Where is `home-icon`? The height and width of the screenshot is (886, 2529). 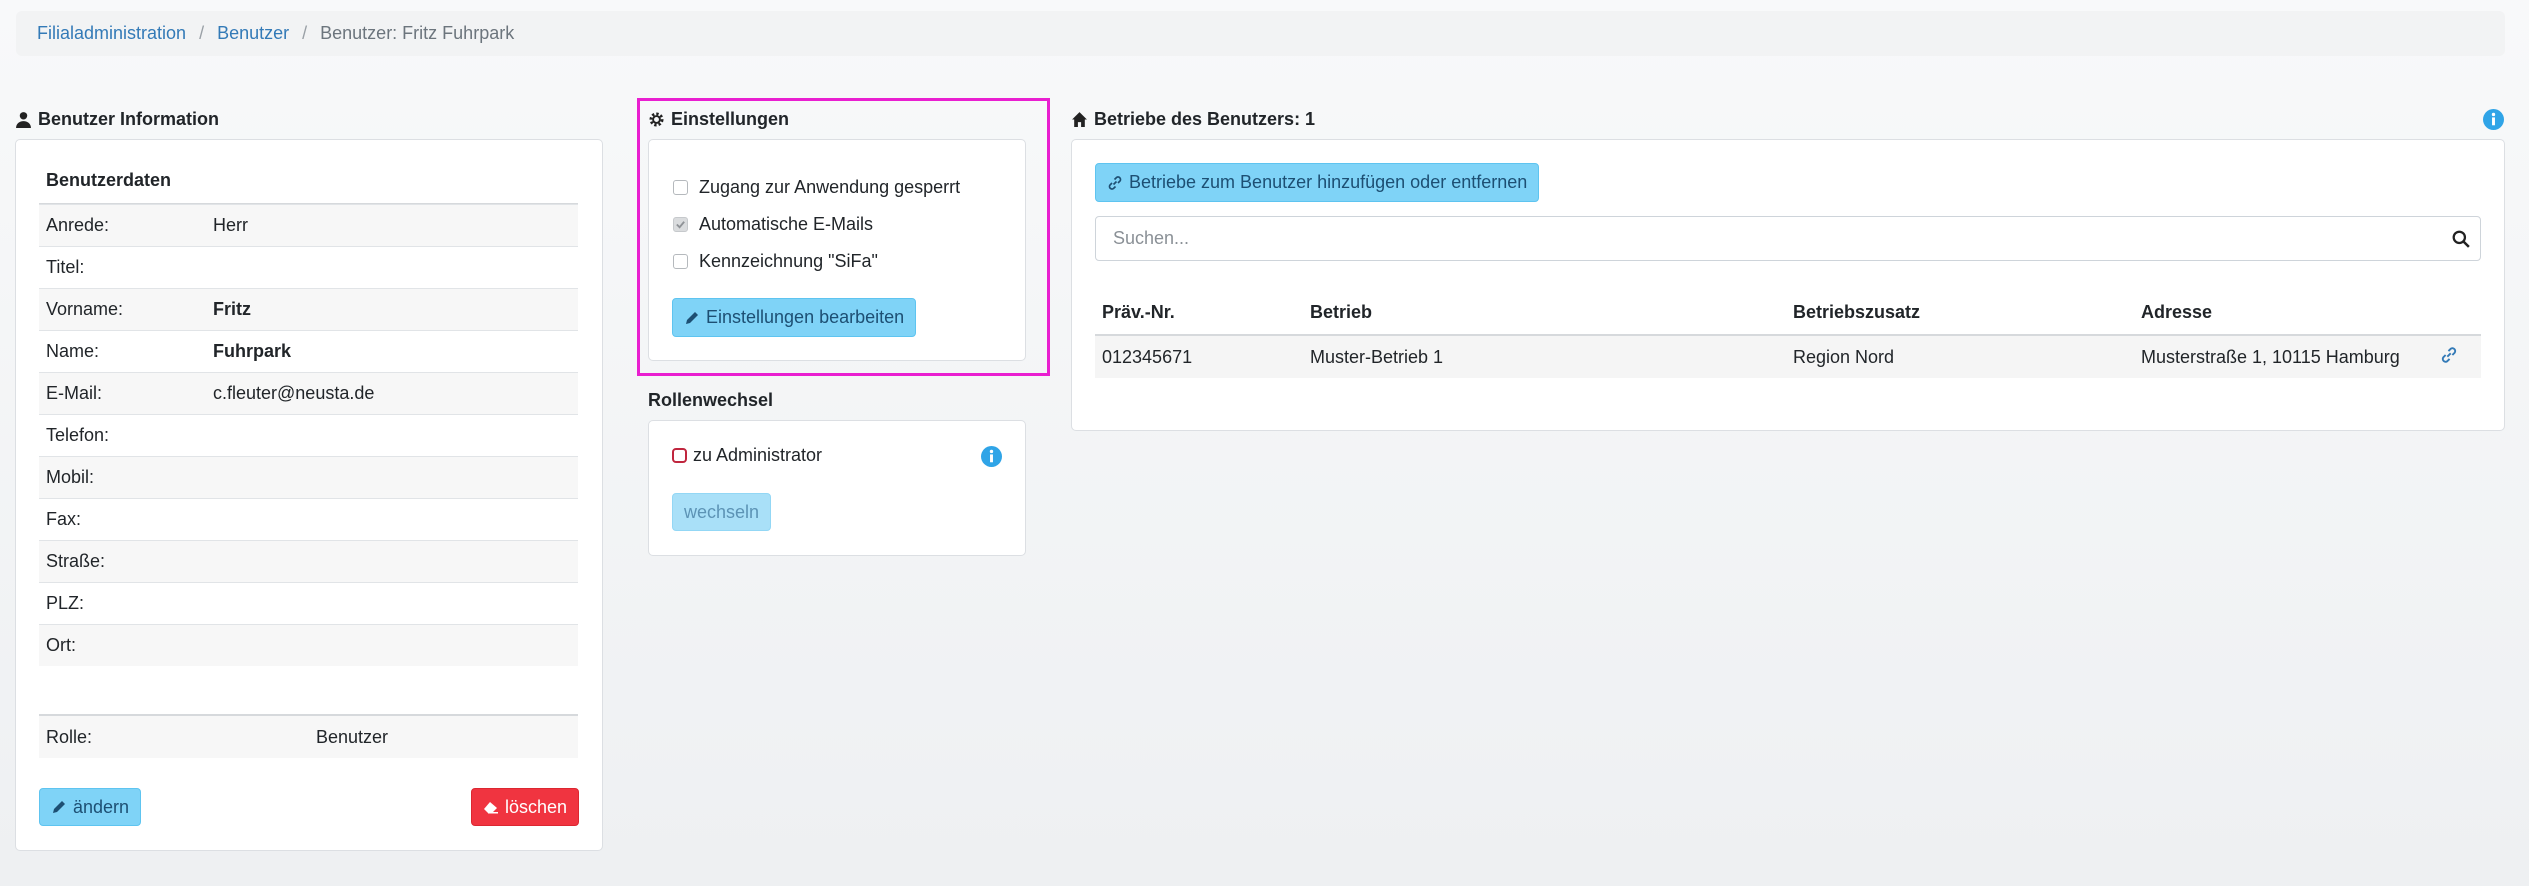
home-icon is located at coordinates (1079, 119).